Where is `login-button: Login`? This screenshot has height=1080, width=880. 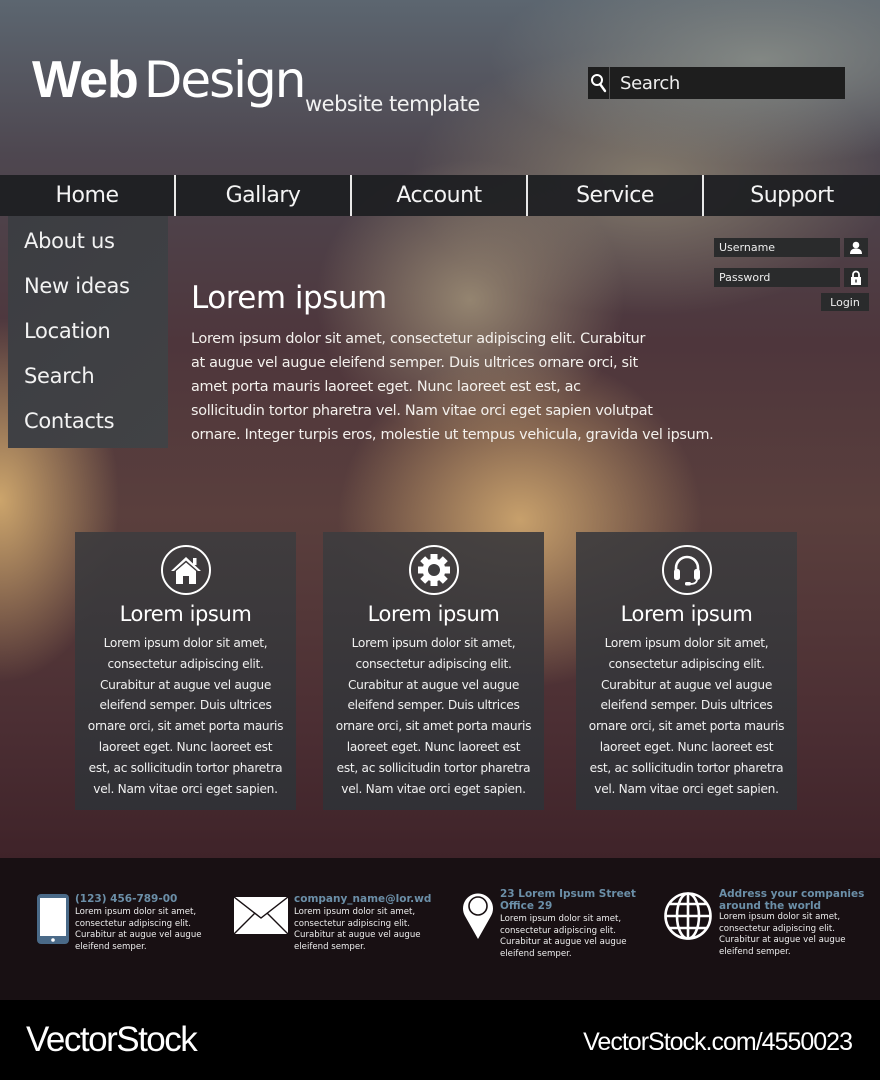 login-button: Login is located at coordinates (845, 302).